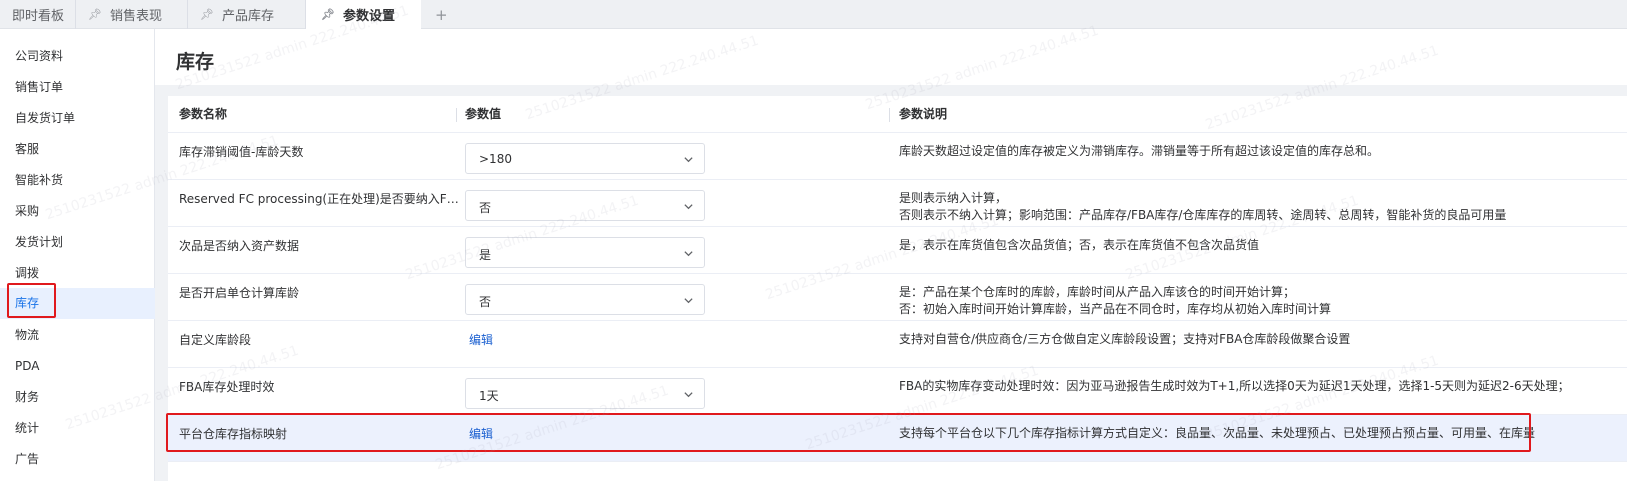  Describe the element at coordinates (813, 14) in the screenshot. I see `tab-bar: 即时看板 📌︎ 销售表现 📌︎ 产品库存 📌︎ 参数设置 +` at that location.